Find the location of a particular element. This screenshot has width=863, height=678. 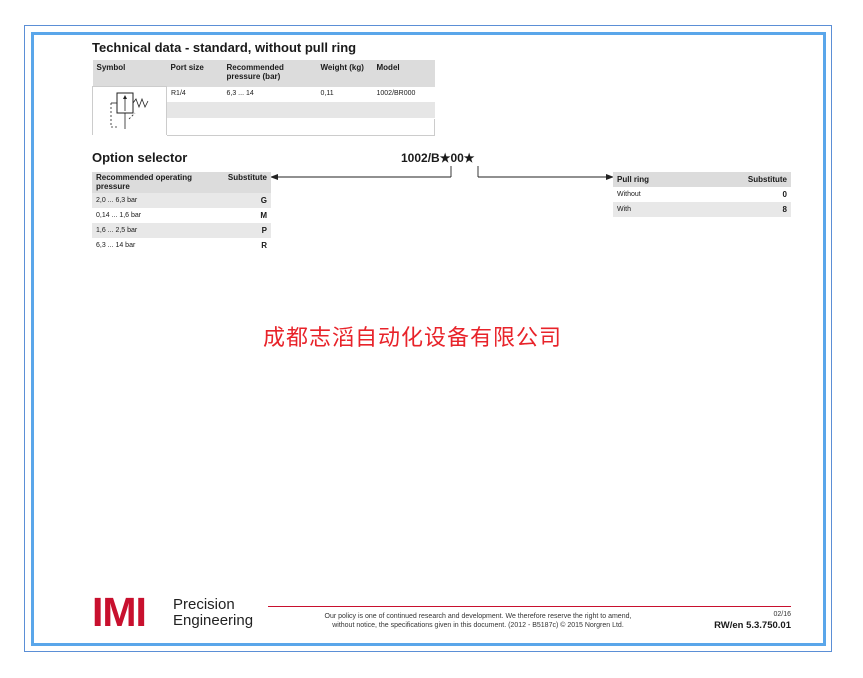

option-code: P is located at coordinates (247, 230).